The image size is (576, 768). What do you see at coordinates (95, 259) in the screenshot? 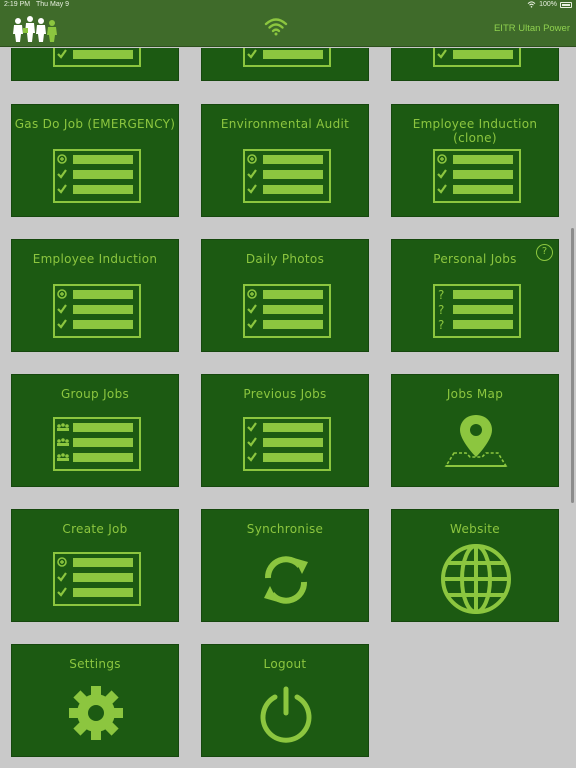
I see `tile-label: Employee Induction` at bounding box center [95, 259].